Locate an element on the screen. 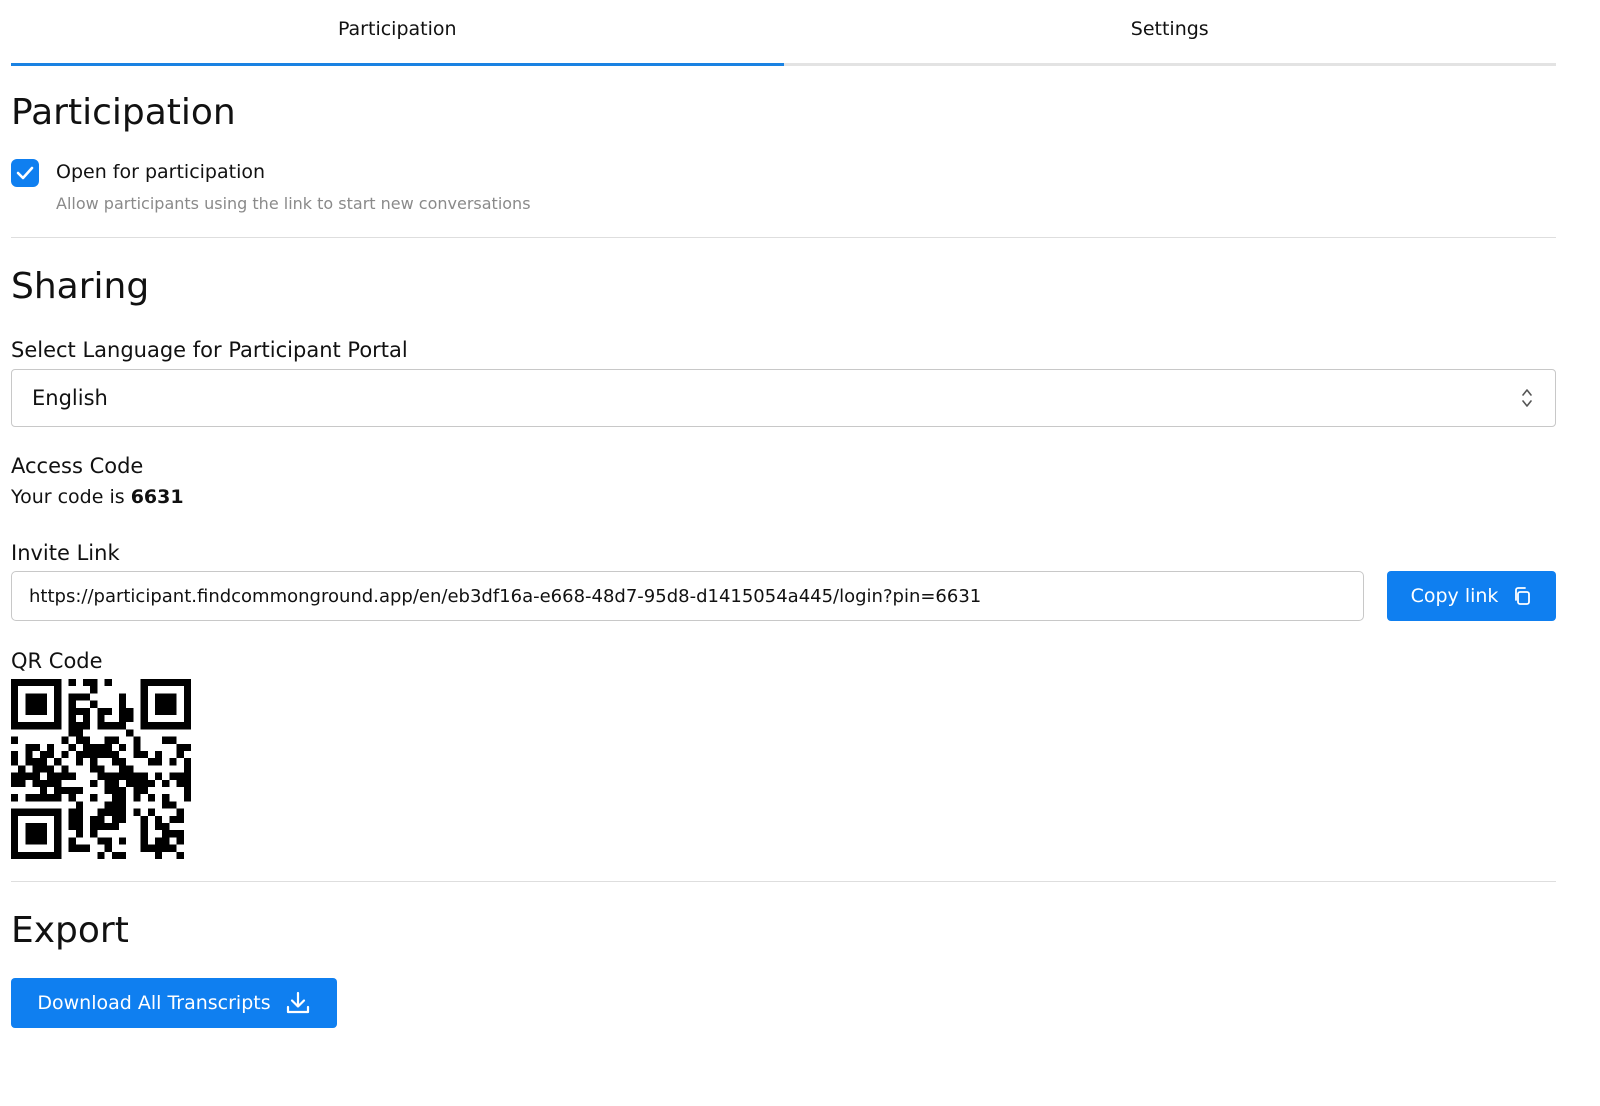 This screenshot has width=1600, height=1106. participation-heading: Participation is located at coordinates (123, 112).